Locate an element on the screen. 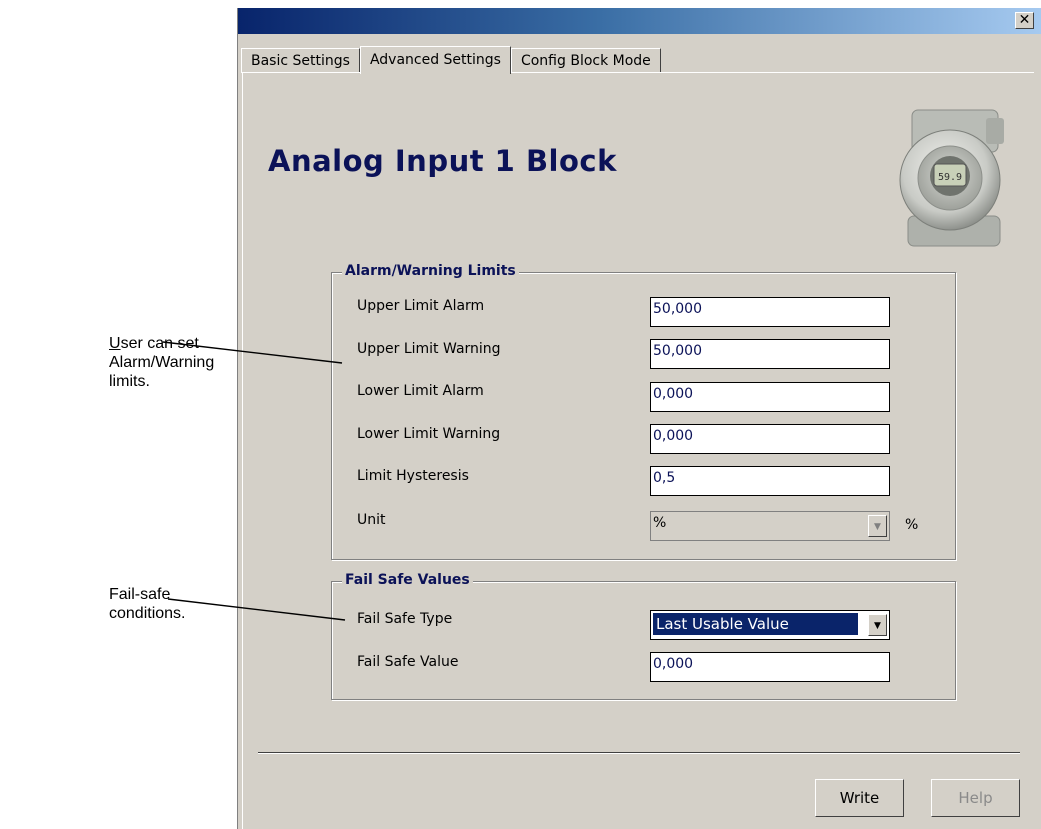 This screenshot has height=829, width=1041. upper-limit-warning-label: Upper Limit Warning is located at coordinates (429, 349).